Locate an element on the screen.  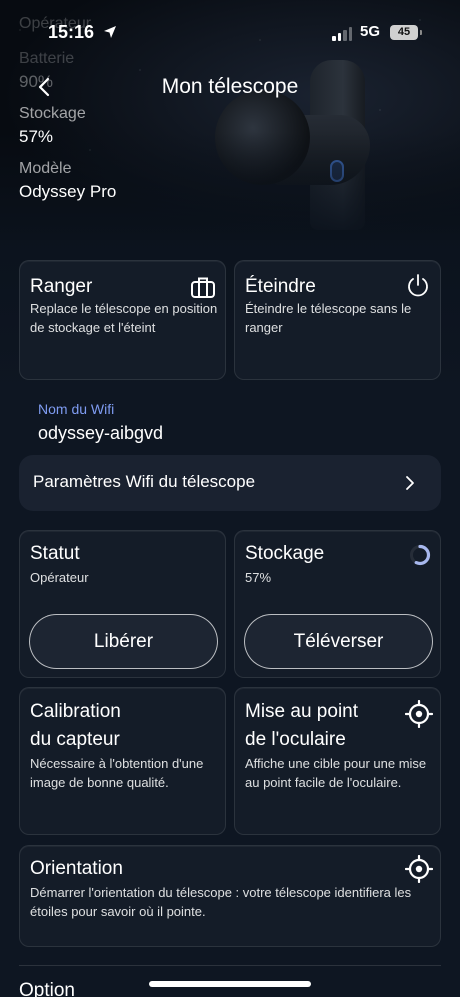
info-storage: Stockage 57% is located at coordinates (52, 125).